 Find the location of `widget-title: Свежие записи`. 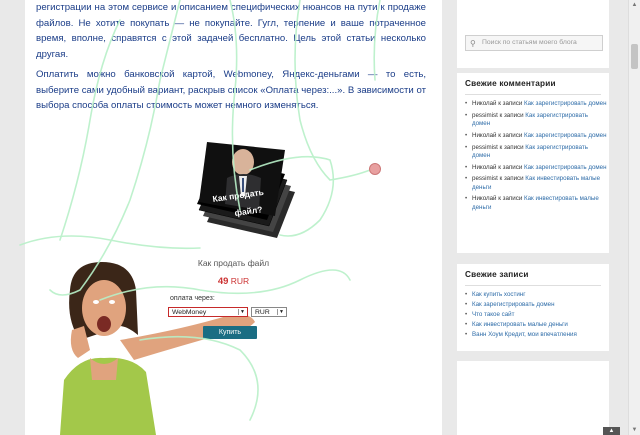

widget-title: Свежие записи is located at coordinates (497, 274).